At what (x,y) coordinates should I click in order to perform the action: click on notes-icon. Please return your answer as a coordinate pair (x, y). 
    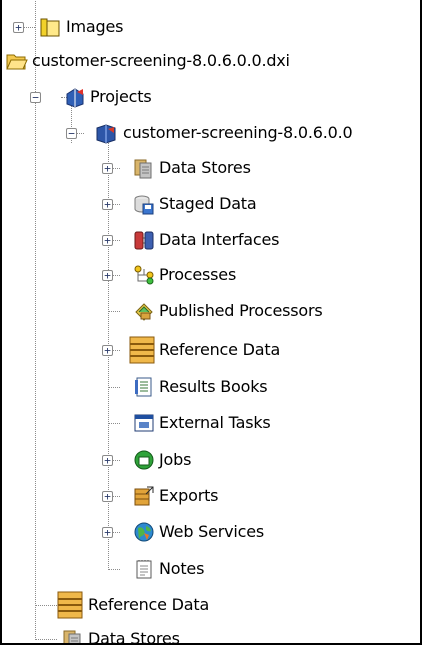
    Looking at the image, I should click on (144, 569).